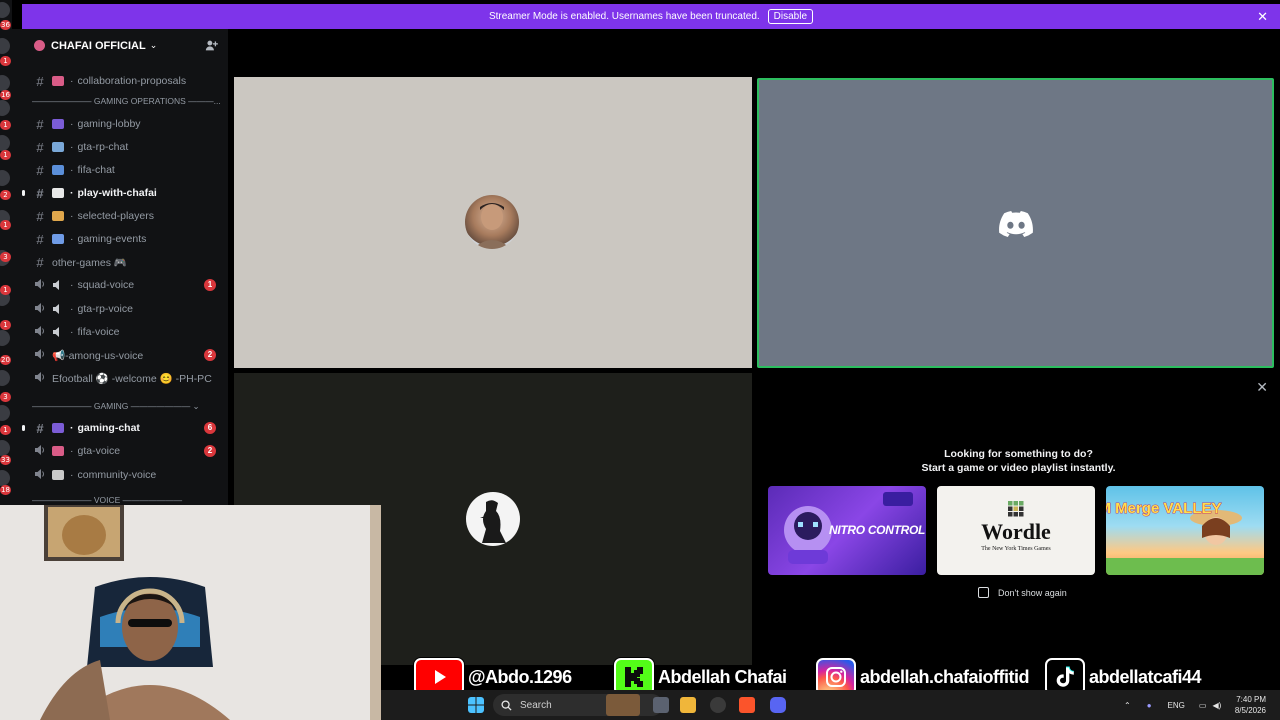  I want to click on channel-label: other-games 🎮, so click(89, 262).